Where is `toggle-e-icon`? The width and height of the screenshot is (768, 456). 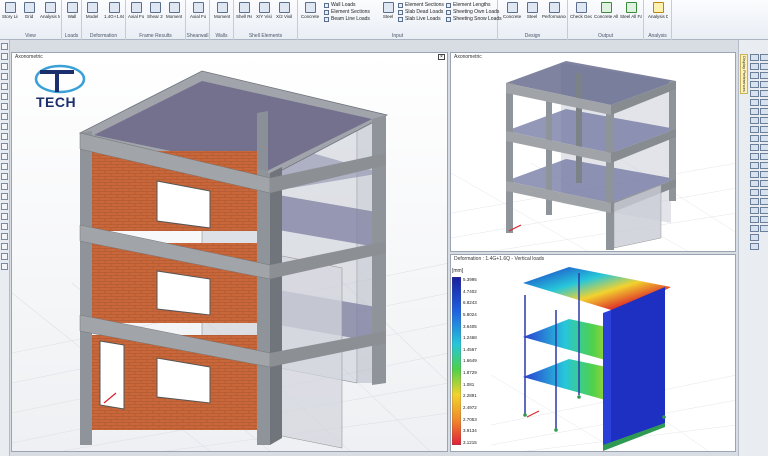 toggle-e-icon is located at coordinates (764, 93).